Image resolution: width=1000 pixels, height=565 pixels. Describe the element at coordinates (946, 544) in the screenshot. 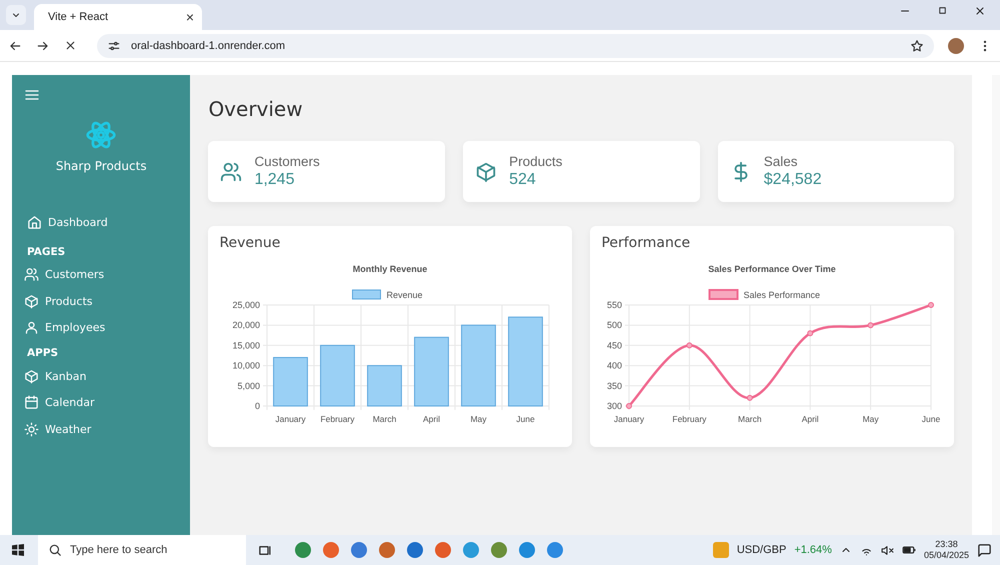

I see `clock-time: 23:38` at that location.